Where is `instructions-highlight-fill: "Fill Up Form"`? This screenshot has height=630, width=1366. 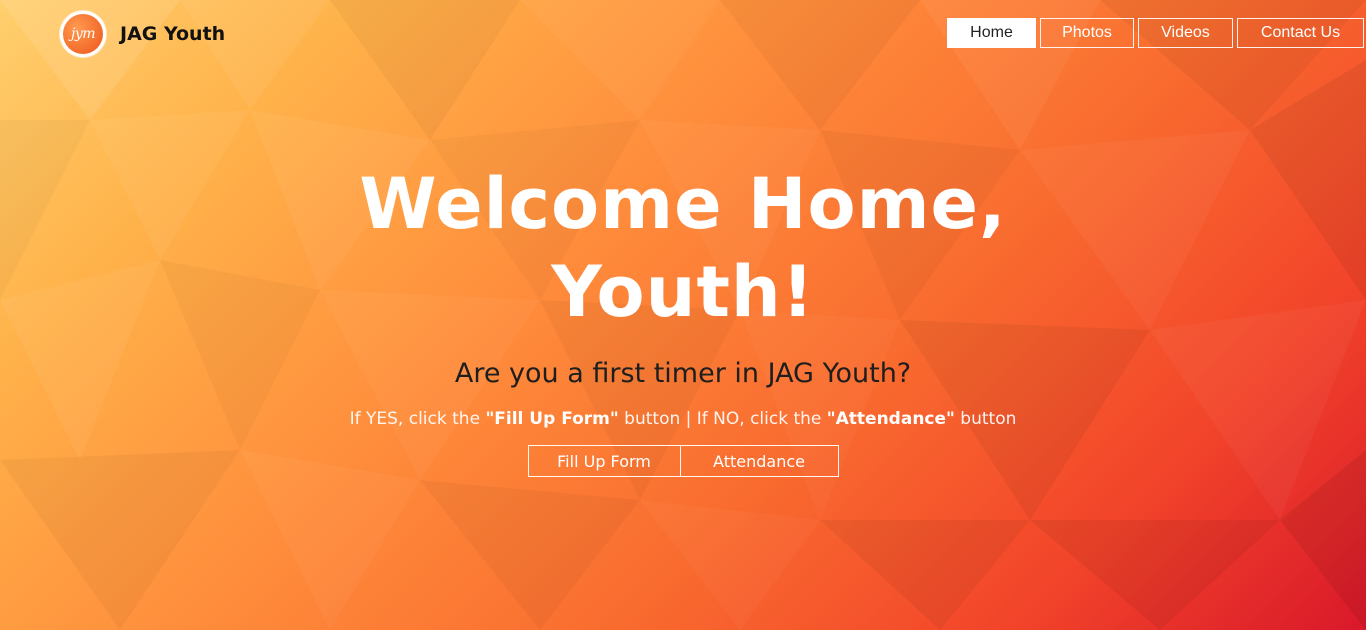
instructions-highlight-fill: "Fill Up Form" is located at coordinates (552, 419).